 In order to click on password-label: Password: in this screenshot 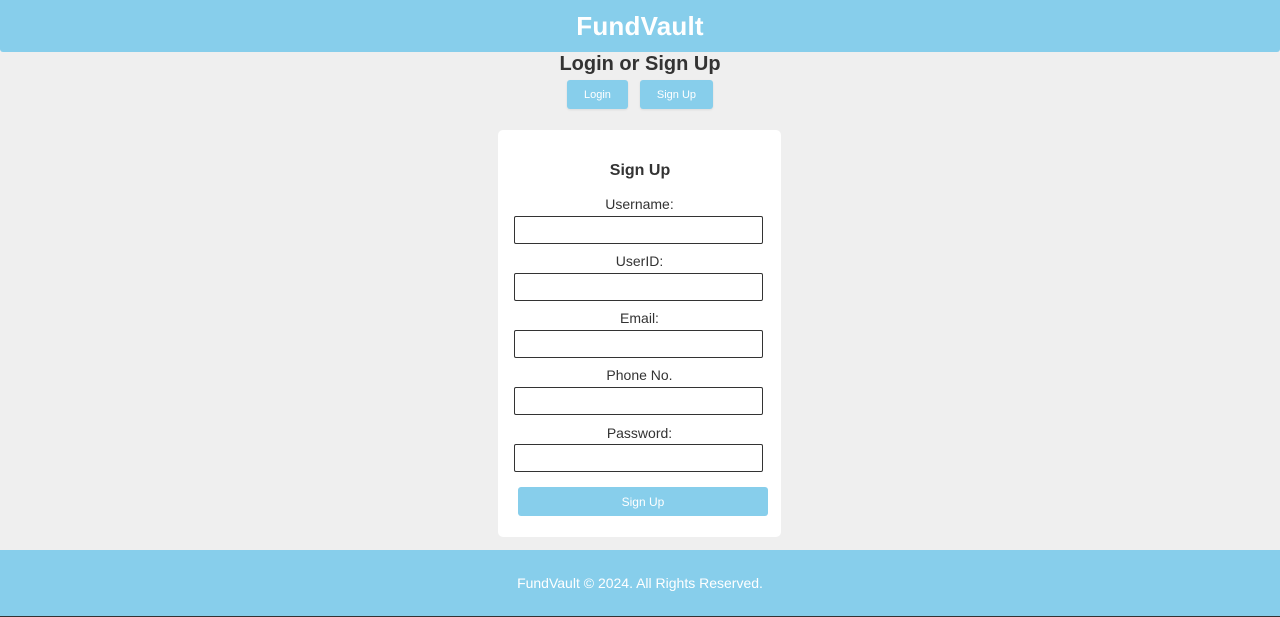, I will do `click(639, 433)`.